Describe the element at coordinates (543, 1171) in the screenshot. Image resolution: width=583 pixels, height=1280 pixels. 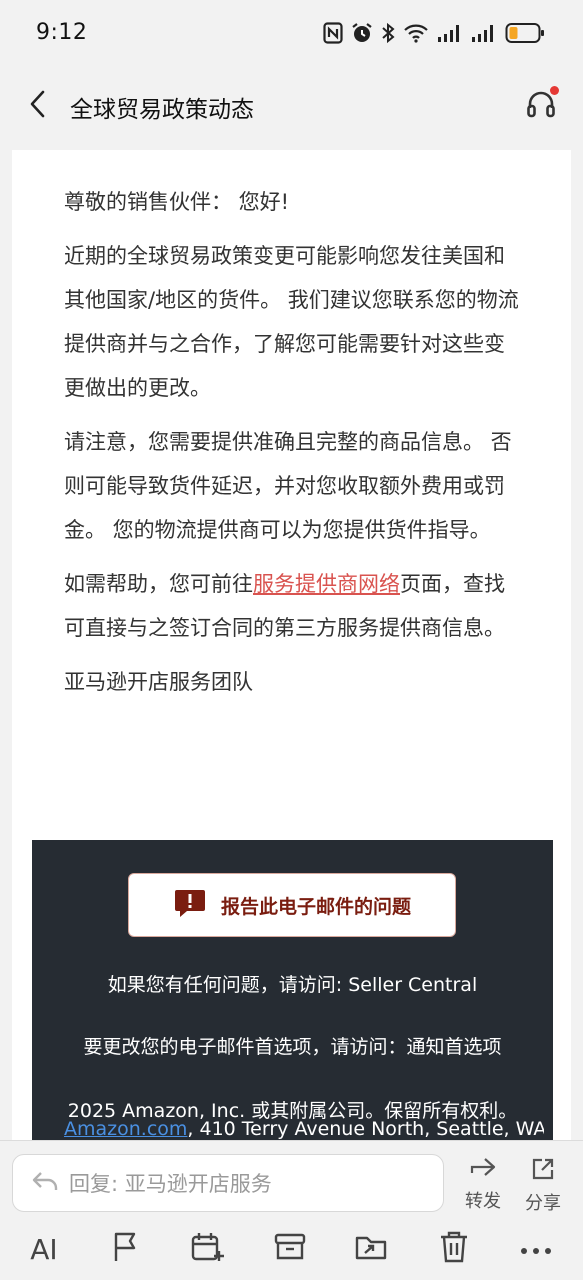
I see `share-icon` at that location.